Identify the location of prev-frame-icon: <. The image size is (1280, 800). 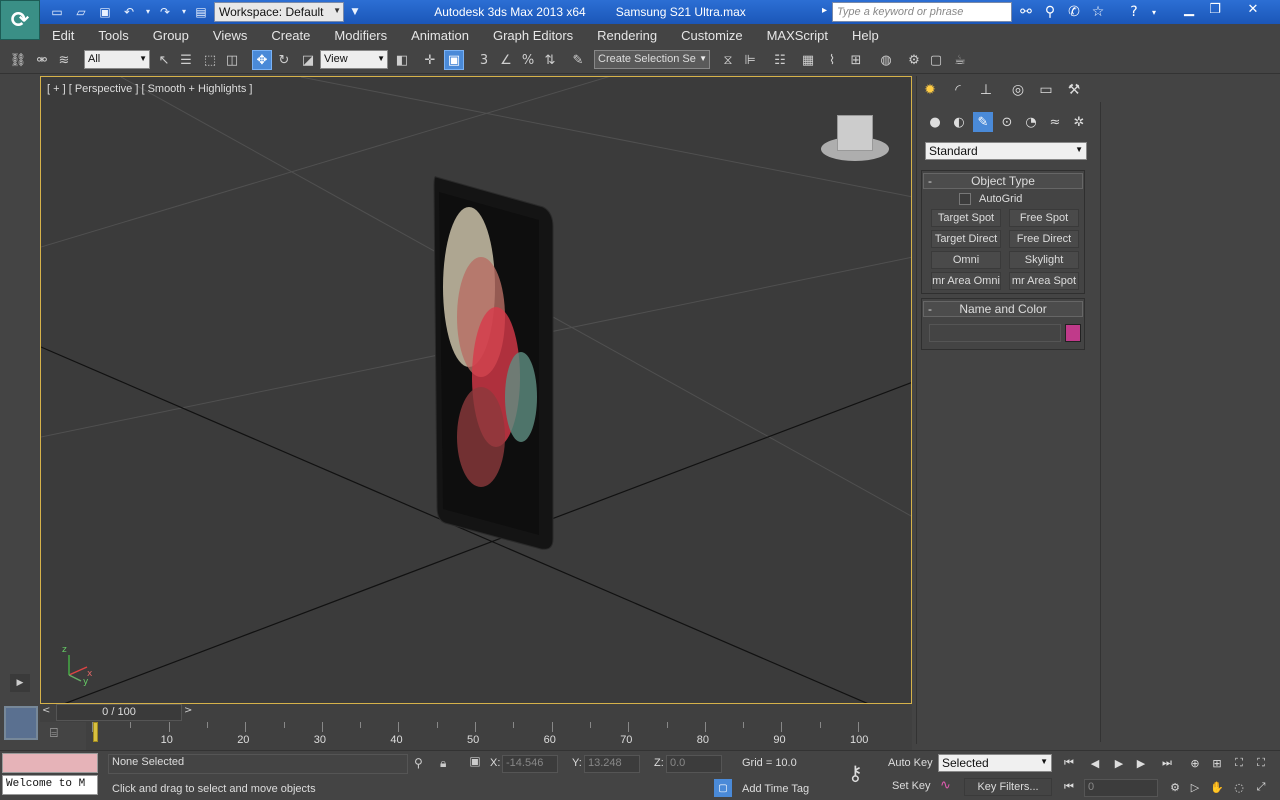
(46, 710).